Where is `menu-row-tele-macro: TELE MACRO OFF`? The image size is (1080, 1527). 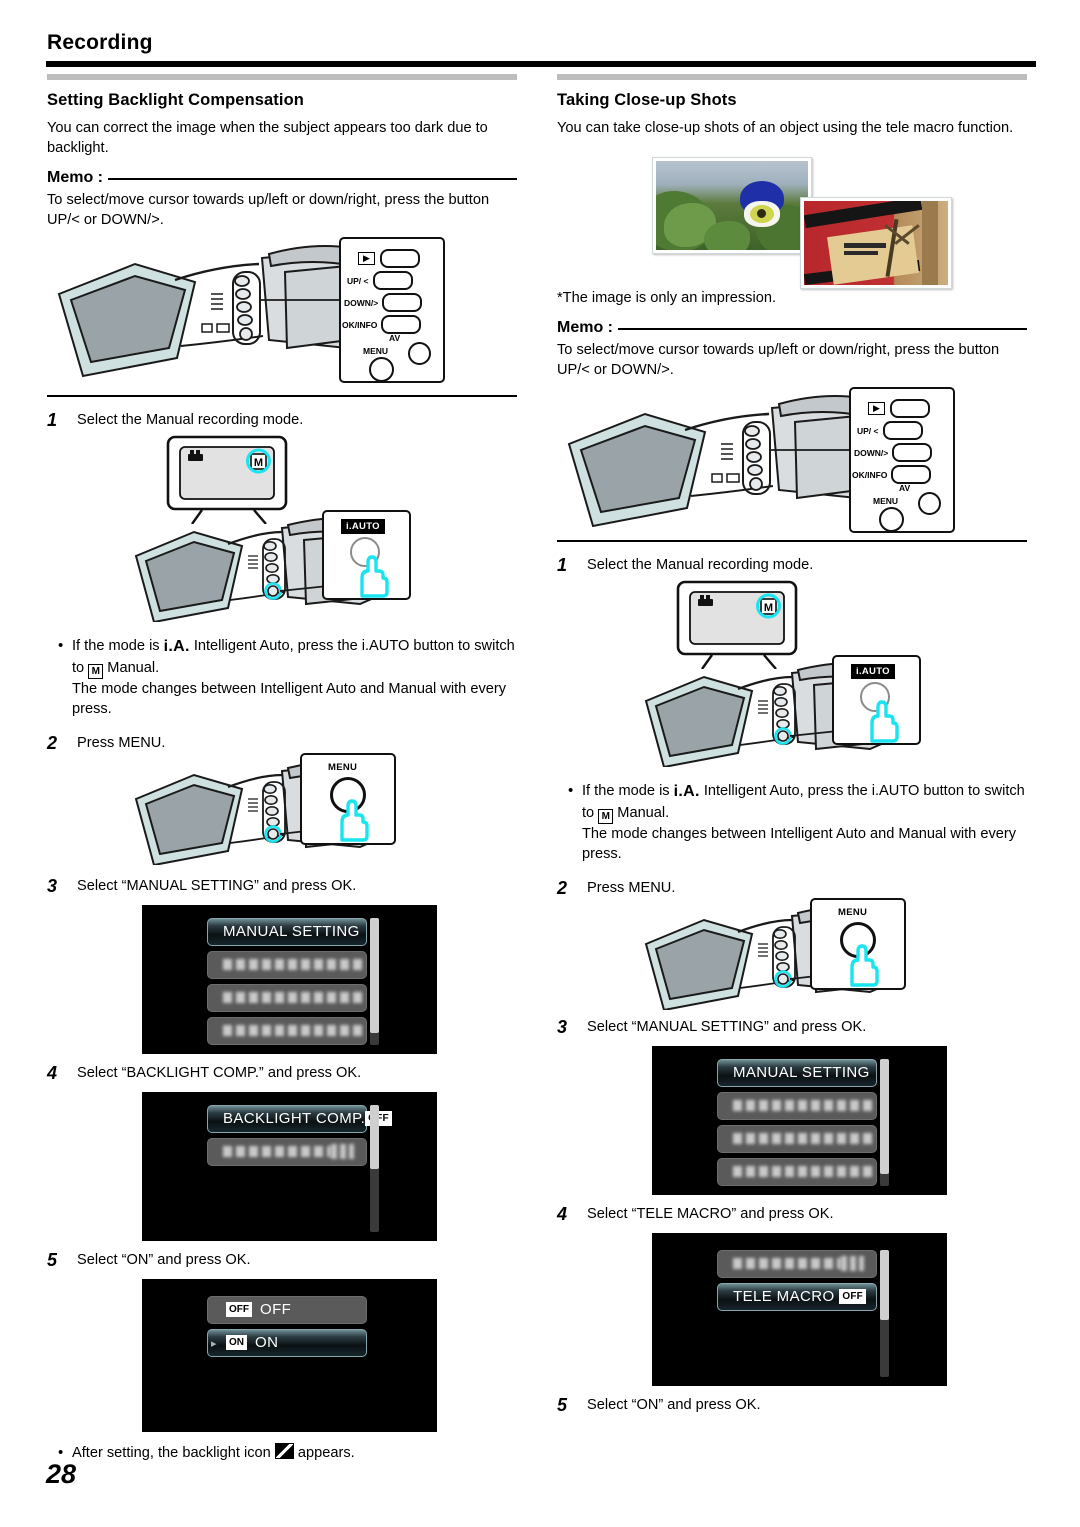 menu-row-tele-macro: TELE MACRO OFF is located at coordinates (797, 1296).